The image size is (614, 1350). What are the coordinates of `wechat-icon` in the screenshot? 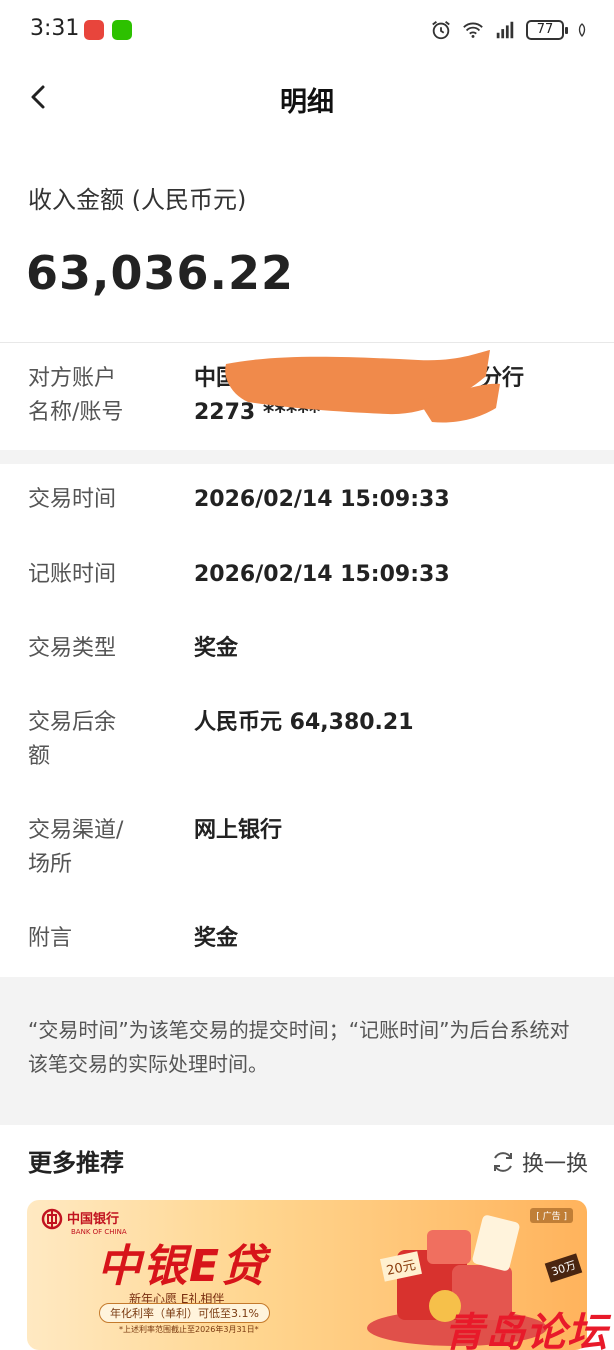 It's located at (122, 30).